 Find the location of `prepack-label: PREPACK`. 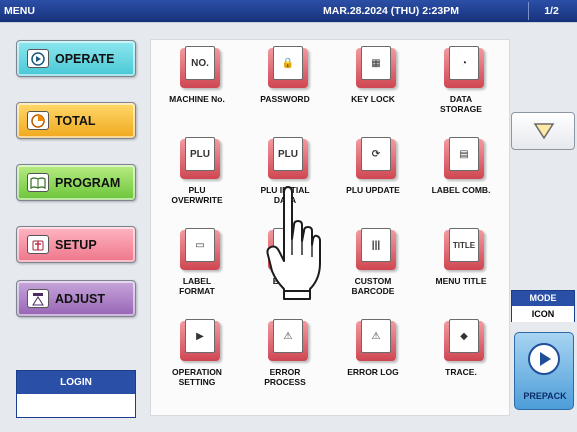

prepack-label: PREPACK is located at coordinates (545, 396).